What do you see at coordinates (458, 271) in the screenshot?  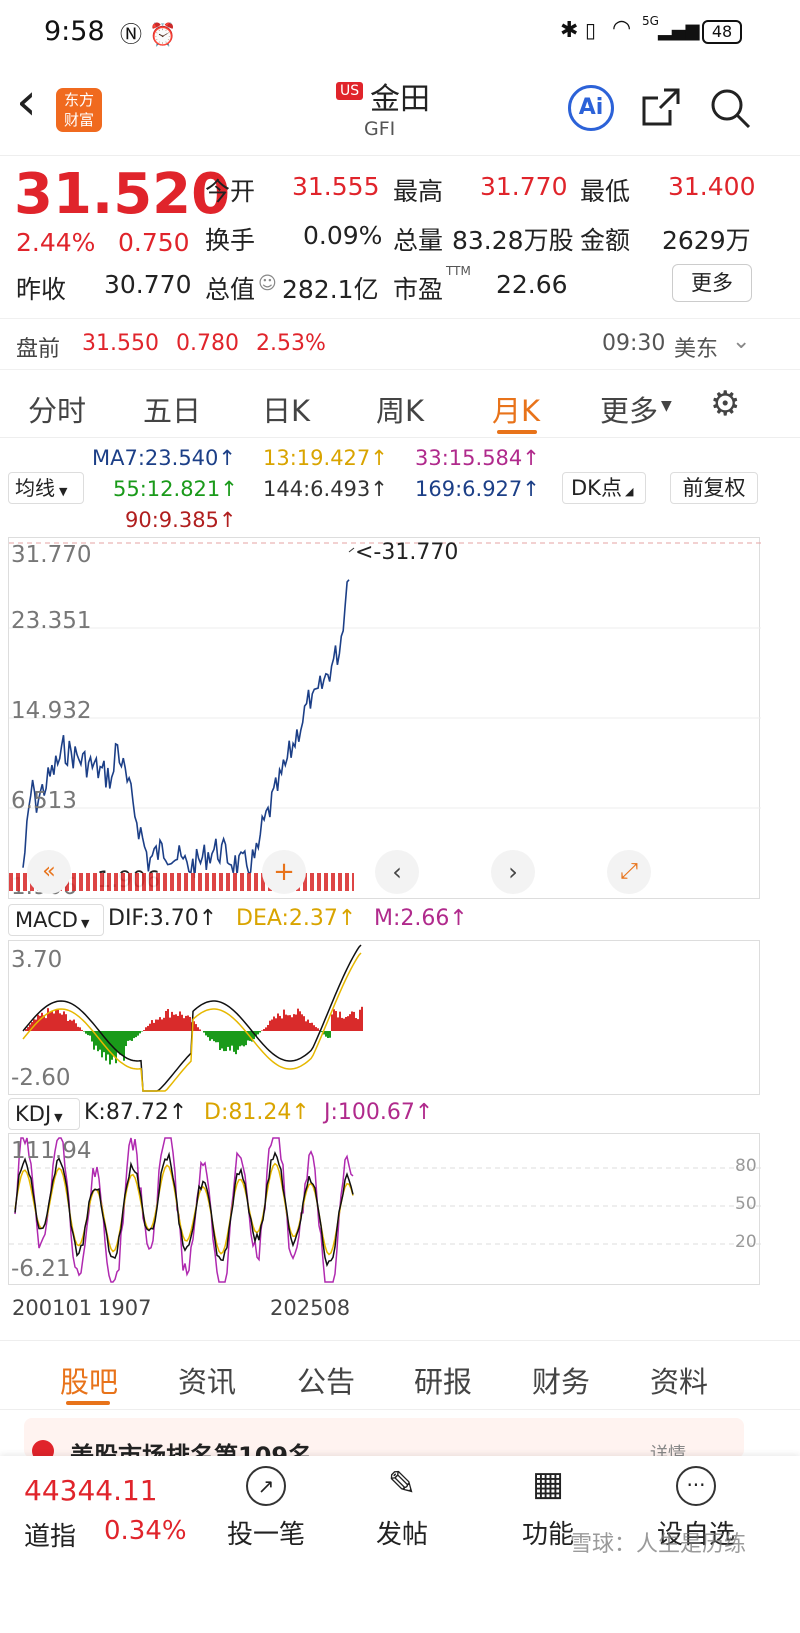 I see `pe-ttm-label: TTM` at bounding box center [458, 271].